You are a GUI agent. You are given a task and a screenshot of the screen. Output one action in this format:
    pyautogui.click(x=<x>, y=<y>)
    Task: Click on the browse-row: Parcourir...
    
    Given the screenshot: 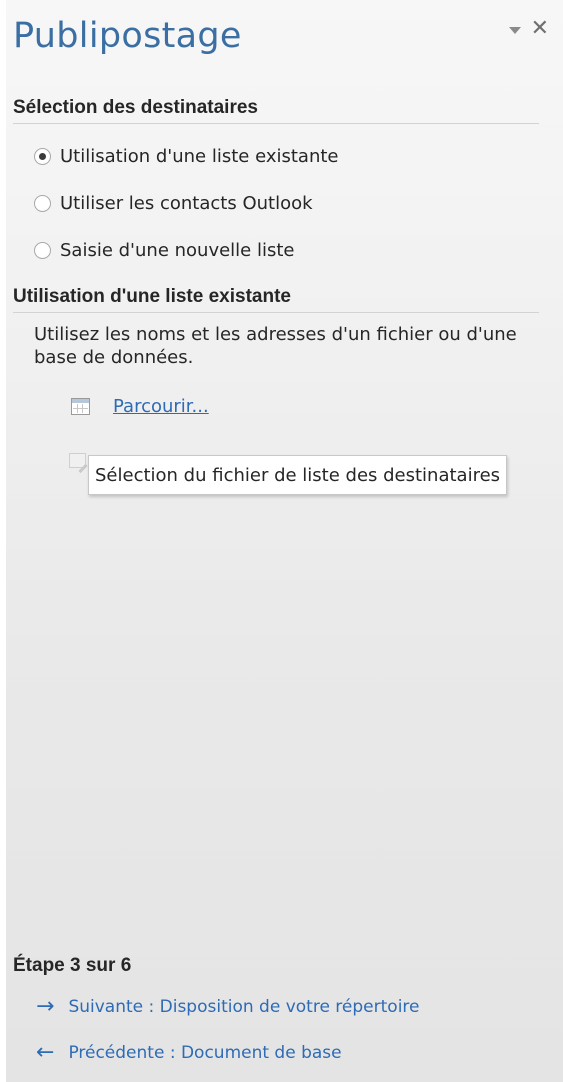 What is the action you would take?
    pyautogui.click(x=140, y=406)
    